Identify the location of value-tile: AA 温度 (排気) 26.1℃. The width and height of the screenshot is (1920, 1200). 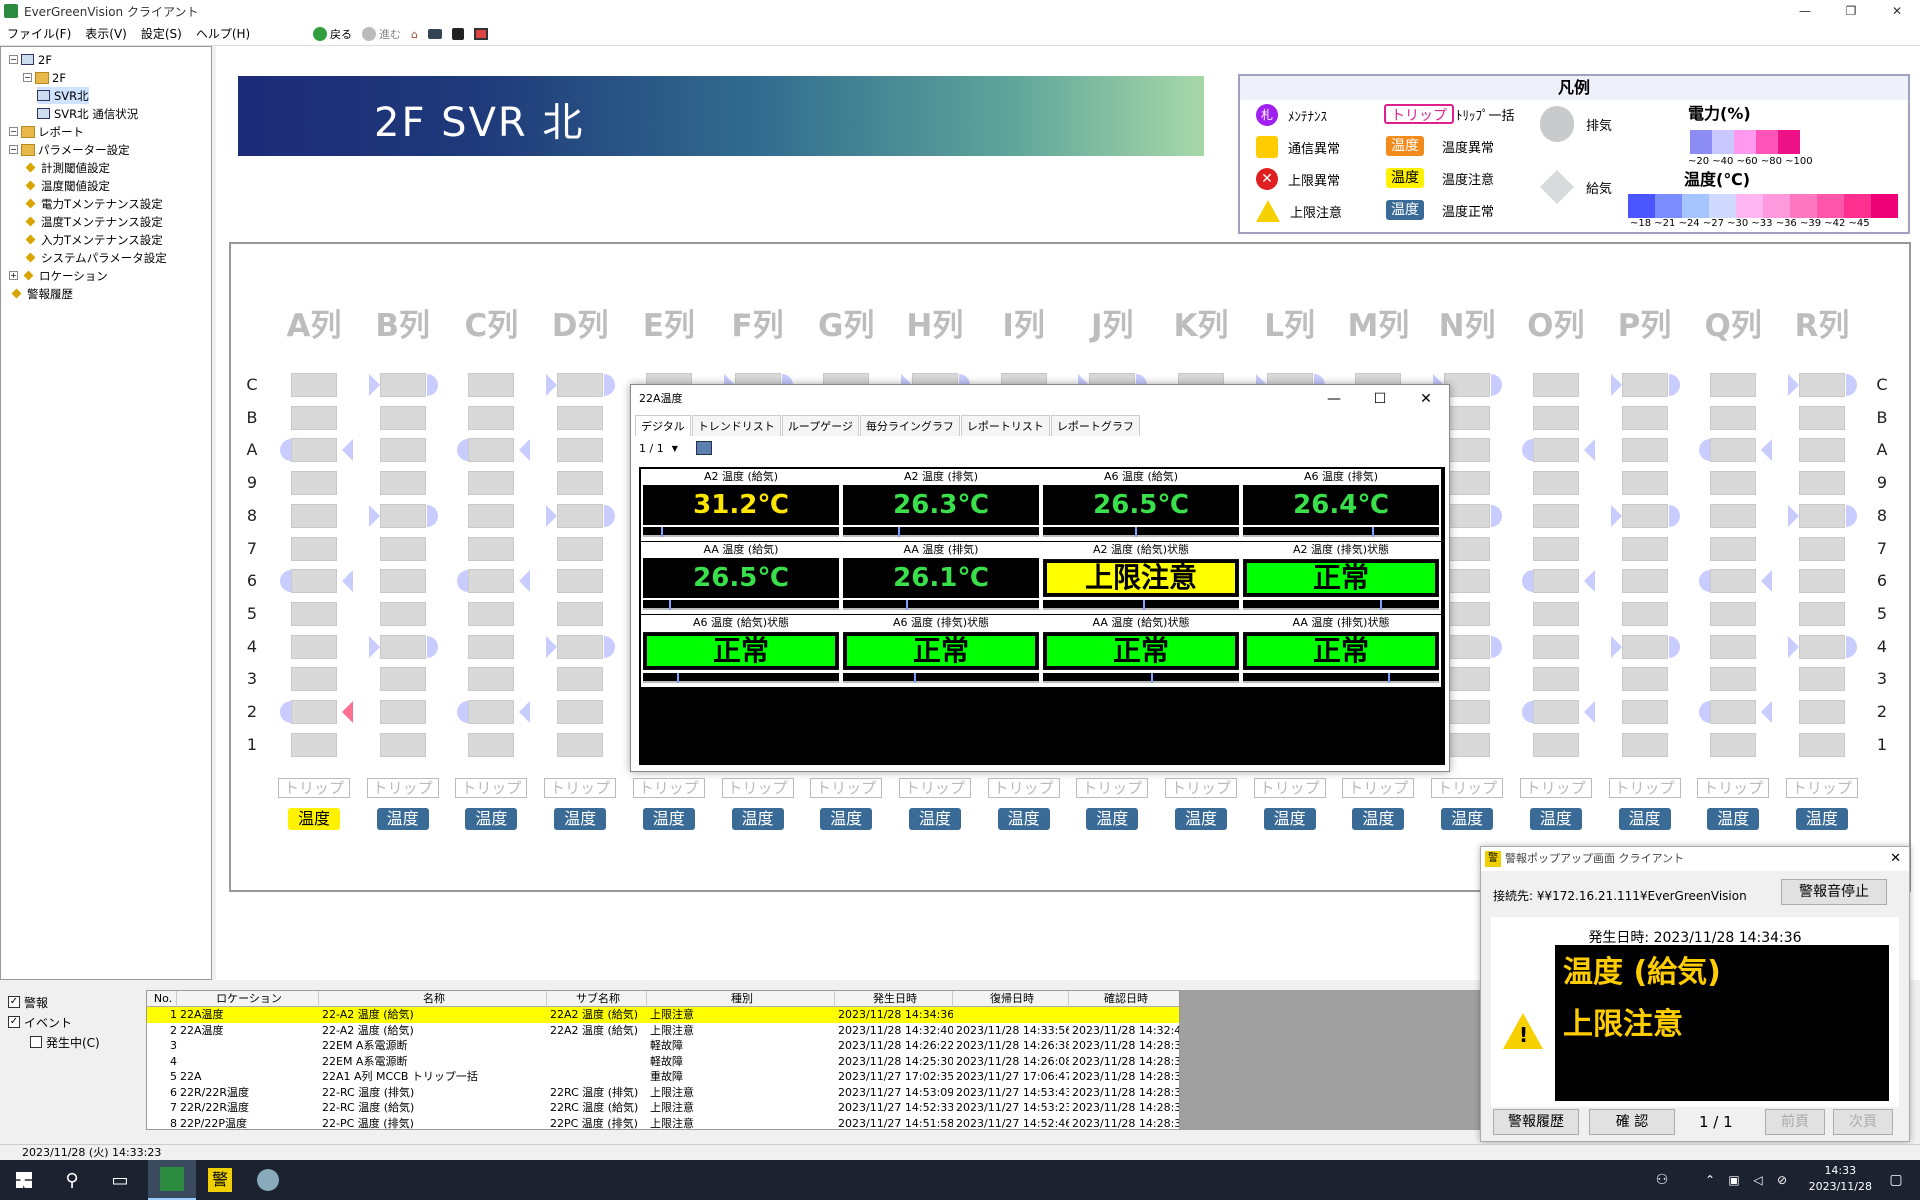
(941, 578).